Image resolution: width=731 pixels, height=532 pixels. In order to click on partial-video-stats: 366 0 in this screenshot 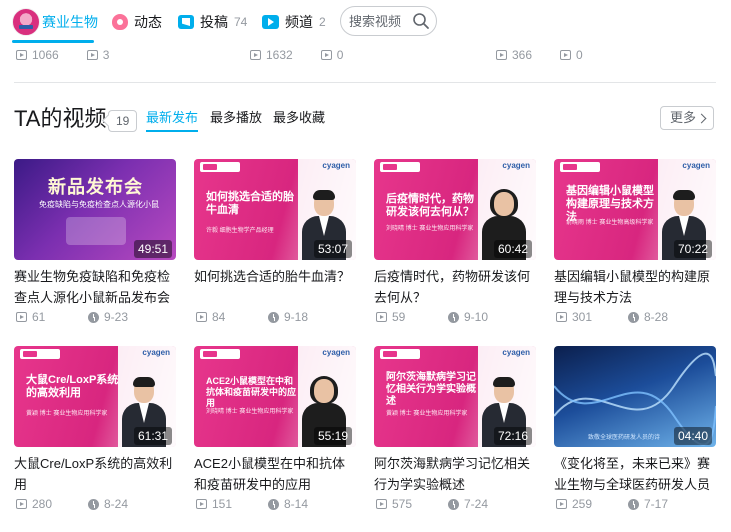, I will do `click(539, 55)`.